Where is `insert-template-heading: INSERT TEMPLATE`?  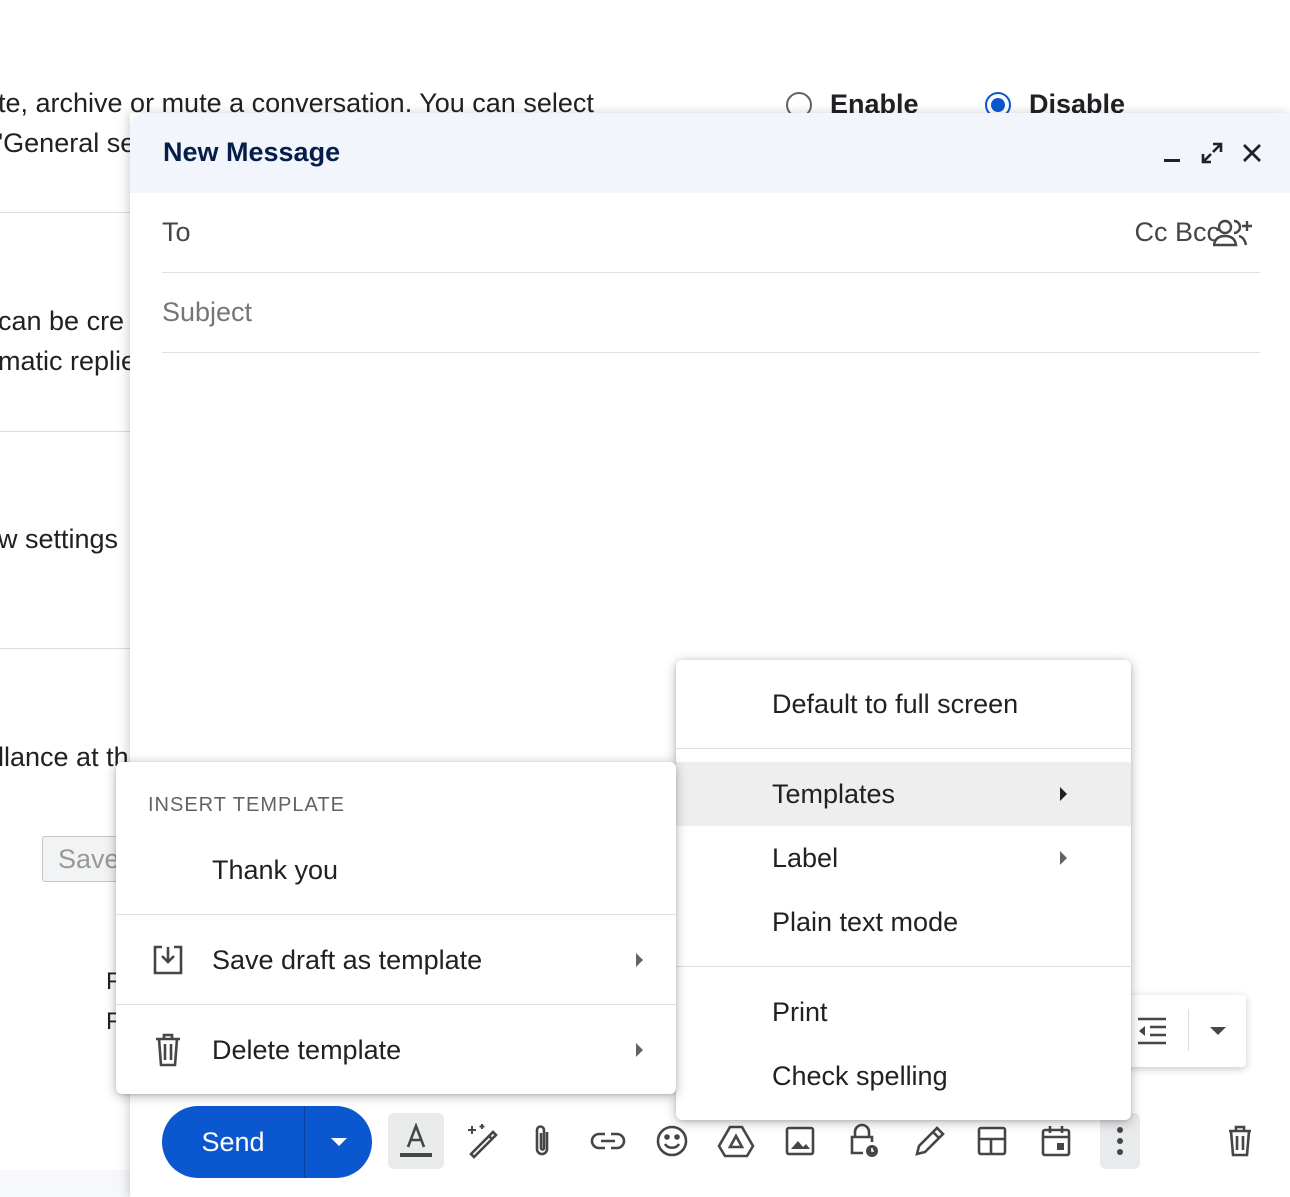 insert-template-heading: INSERT TEMPLATE is located at coordinates (246, 805).